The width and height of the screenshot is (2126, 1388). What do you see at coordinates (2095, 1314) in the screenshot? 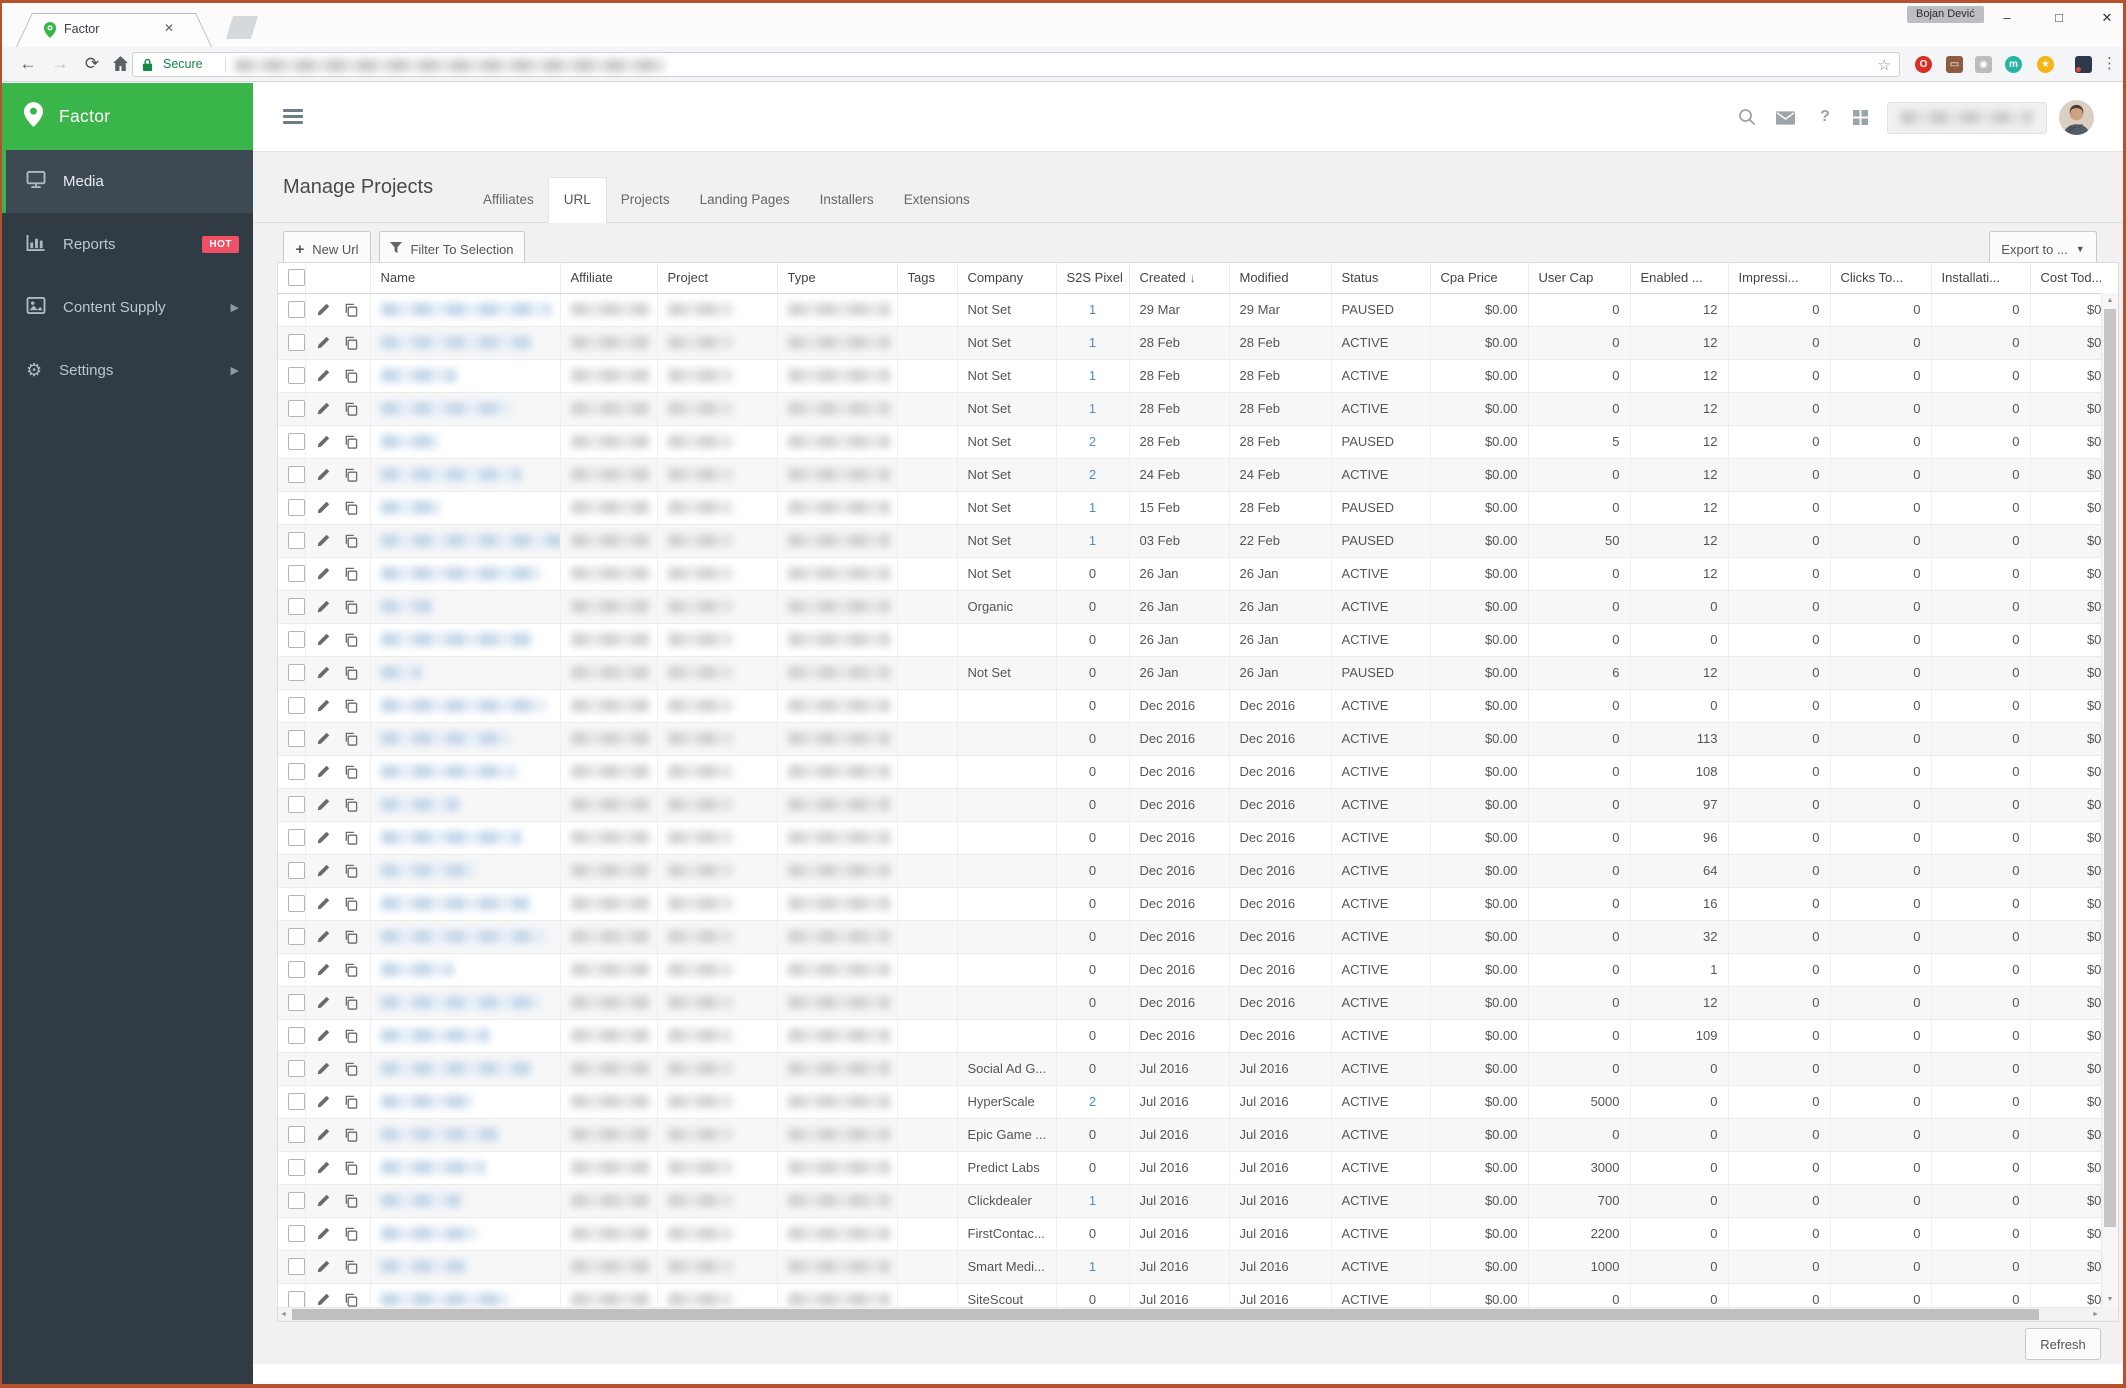
I see `scroll-right-icon: ►` at bounding box center [2095, 1314].